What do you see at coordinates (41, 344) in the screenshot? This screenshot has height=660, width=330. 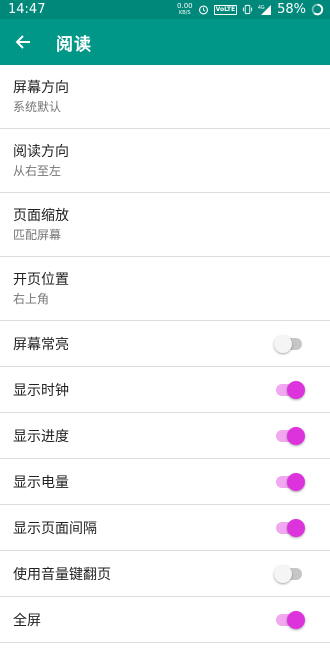 I see `setting-title: 屏幕常亮` at bounding box center [41, 344].